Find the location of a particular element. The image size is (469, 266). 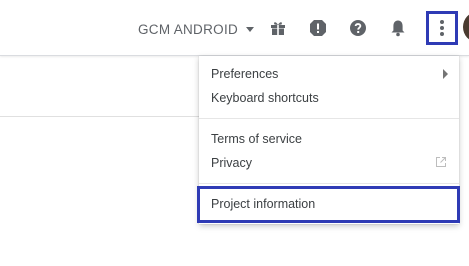

menu-item-label: Preferences is located at coordinates (245, 74).